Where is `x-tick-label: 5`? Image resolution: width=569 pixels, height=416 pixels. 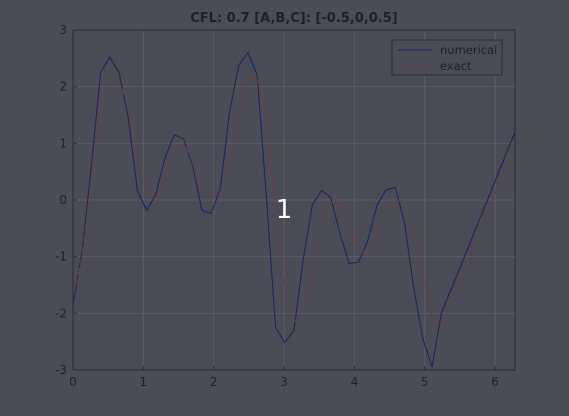
x-tick-label: 5 is located at coordinates (425, 382).